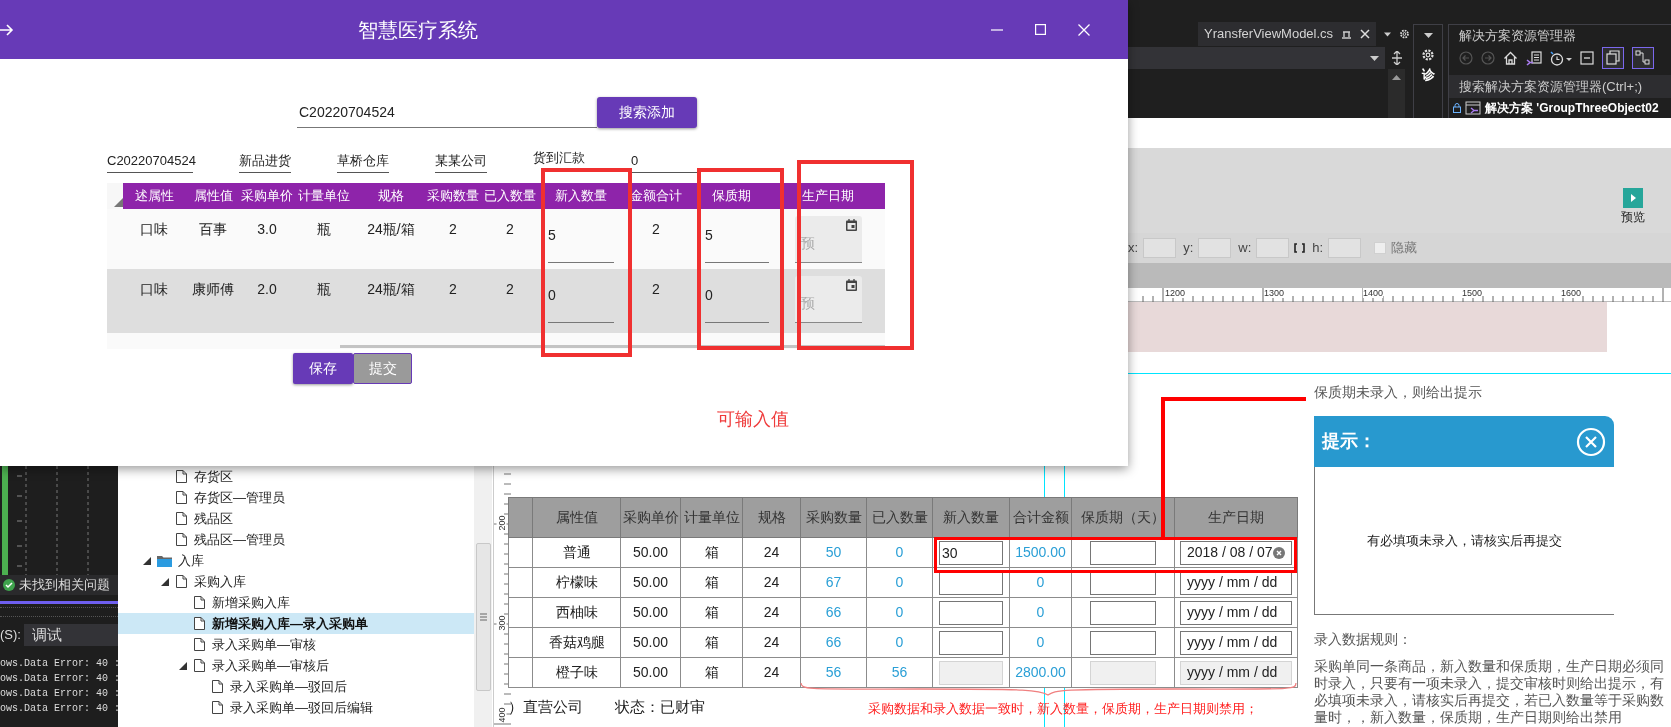 This screenshot has width=1671, height=727. I want to click on close-icon, so click(1365, 34).